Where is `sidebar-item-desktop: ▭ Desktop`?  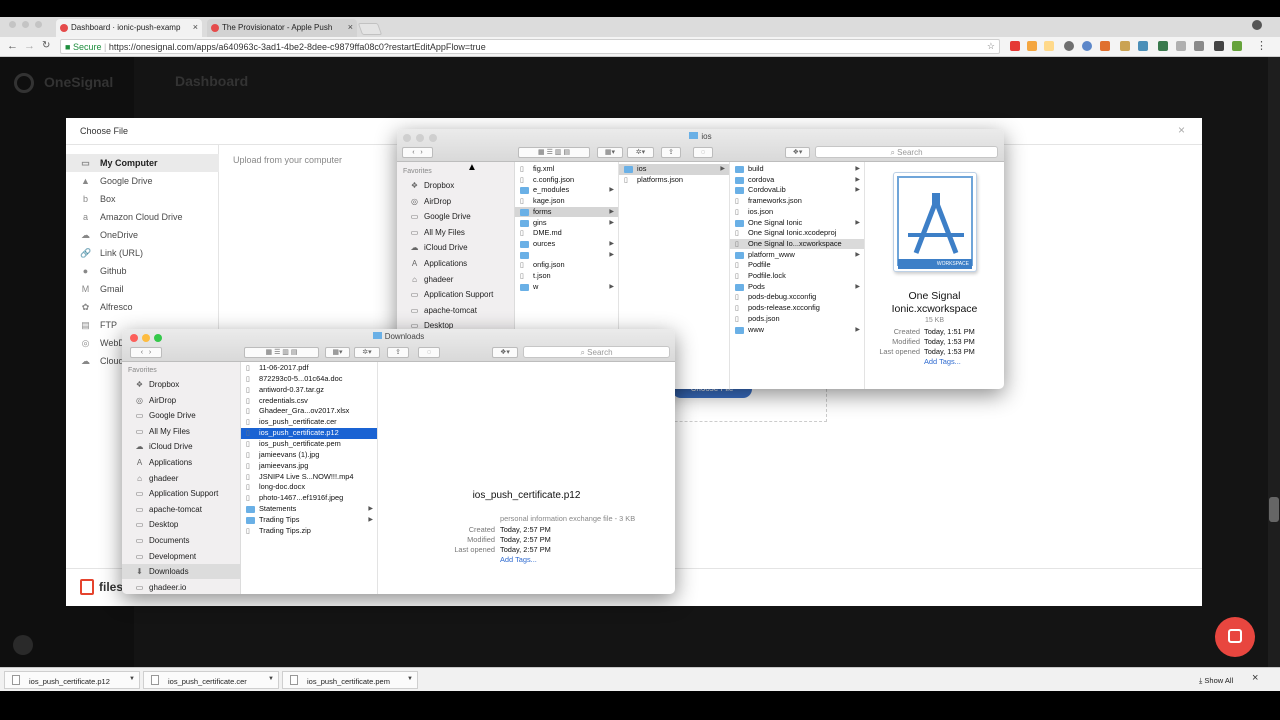
sidebar-item-desktop: ▭ Desktop is located at coordinates (181, 524).